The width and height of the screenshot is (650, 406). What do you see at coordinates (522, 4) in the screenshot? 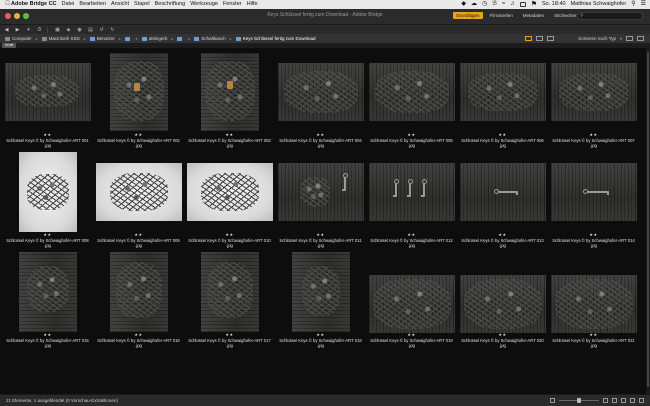
I see `battery-icon` at bounding box center [522, 4].